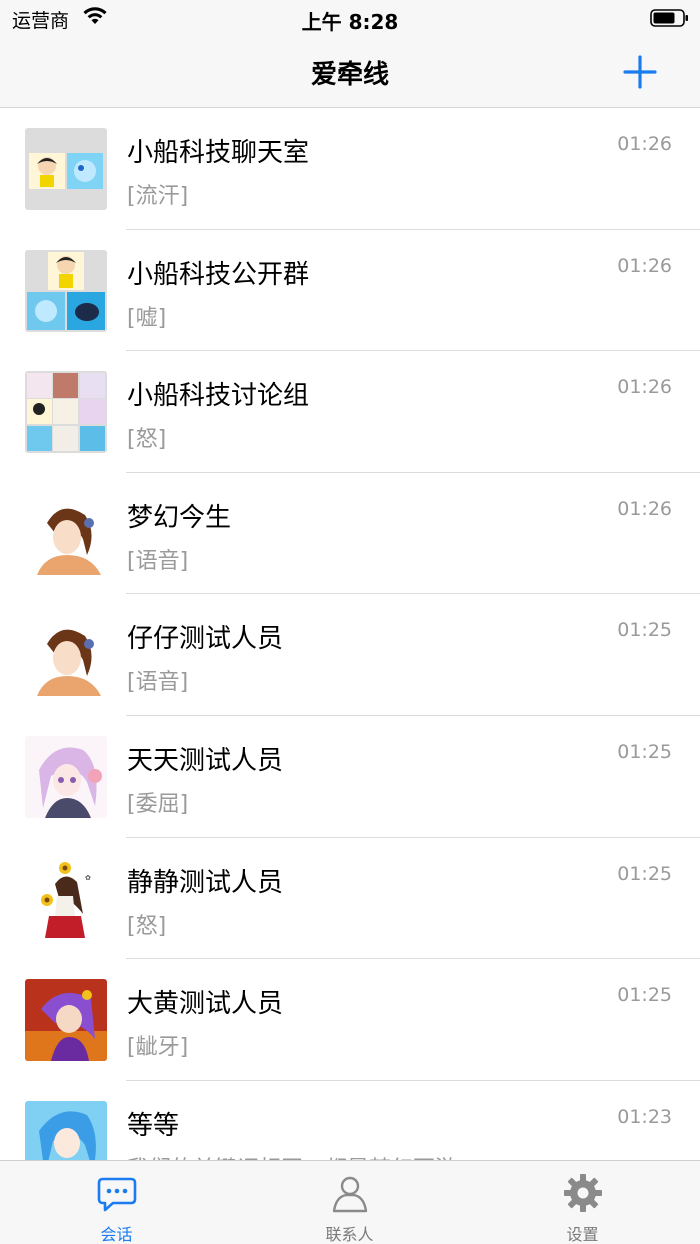 Image resolution: width=700 pixels, height=1244 pixels. What do you see at coordinates (350, 412) in the screenshot?
I see `conversation-row: 小船科技讨论组 [怒] 01:26` at bounding box center [350, 412].